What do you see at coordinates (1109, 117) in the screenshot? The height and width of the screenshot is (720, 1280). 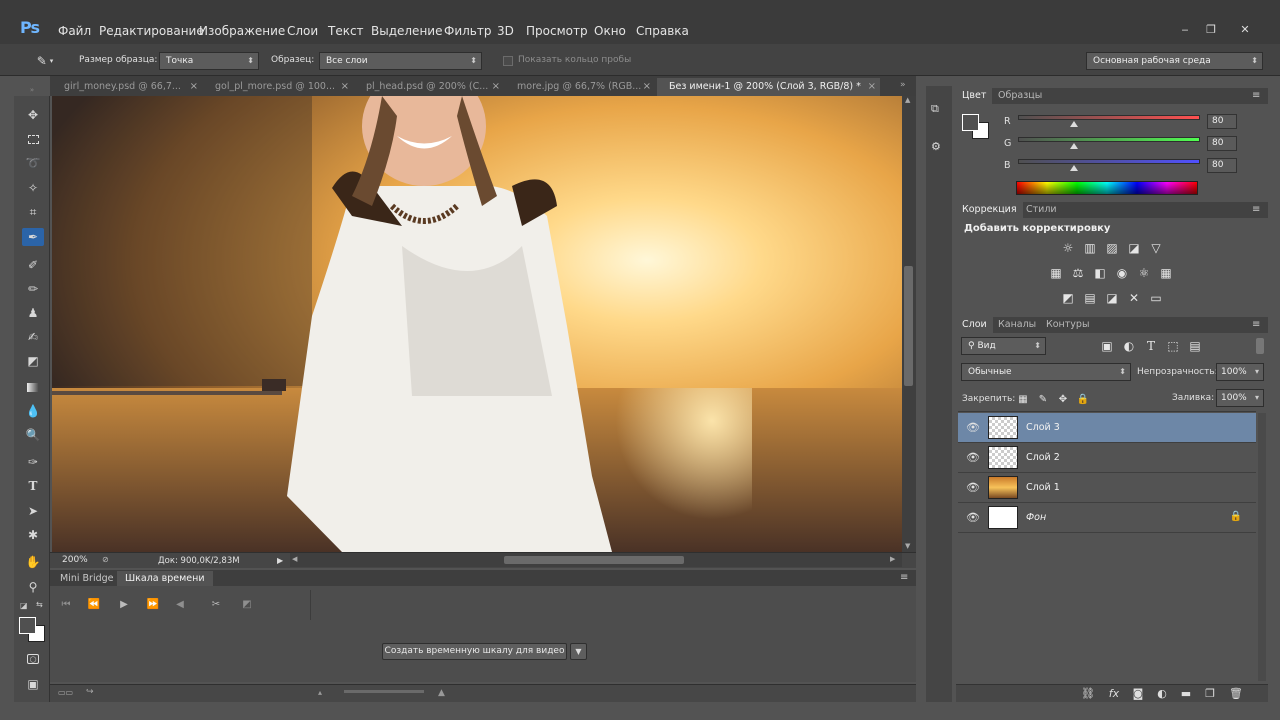 I see `channel-r-track` at bounding box center [1109, 117].